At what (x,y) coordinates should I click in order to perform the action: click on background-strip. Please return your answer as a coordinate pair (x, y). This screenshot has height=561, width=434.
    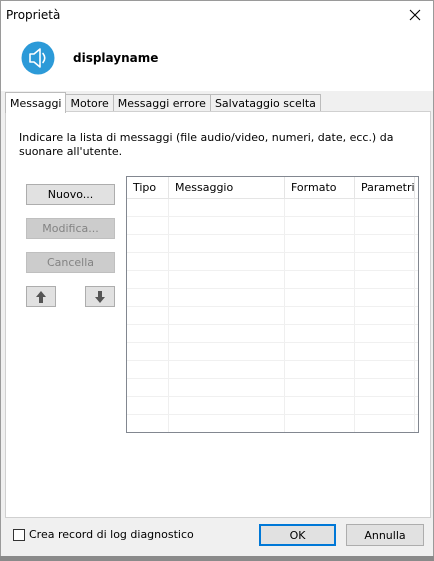
    Looking at the image, I should click on (217, 558).